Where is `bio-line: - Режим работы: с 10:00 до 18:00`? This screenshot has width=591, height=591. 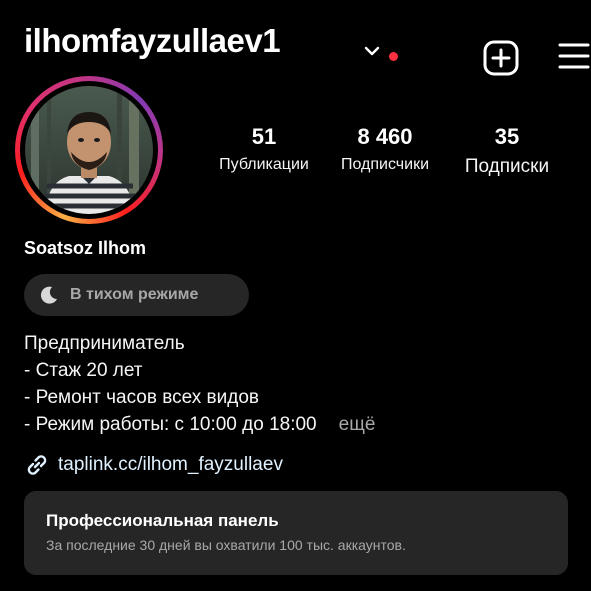
bio-line: - Режим работы: с 10:00 до 18:00 is located at coordinates (170, 424).